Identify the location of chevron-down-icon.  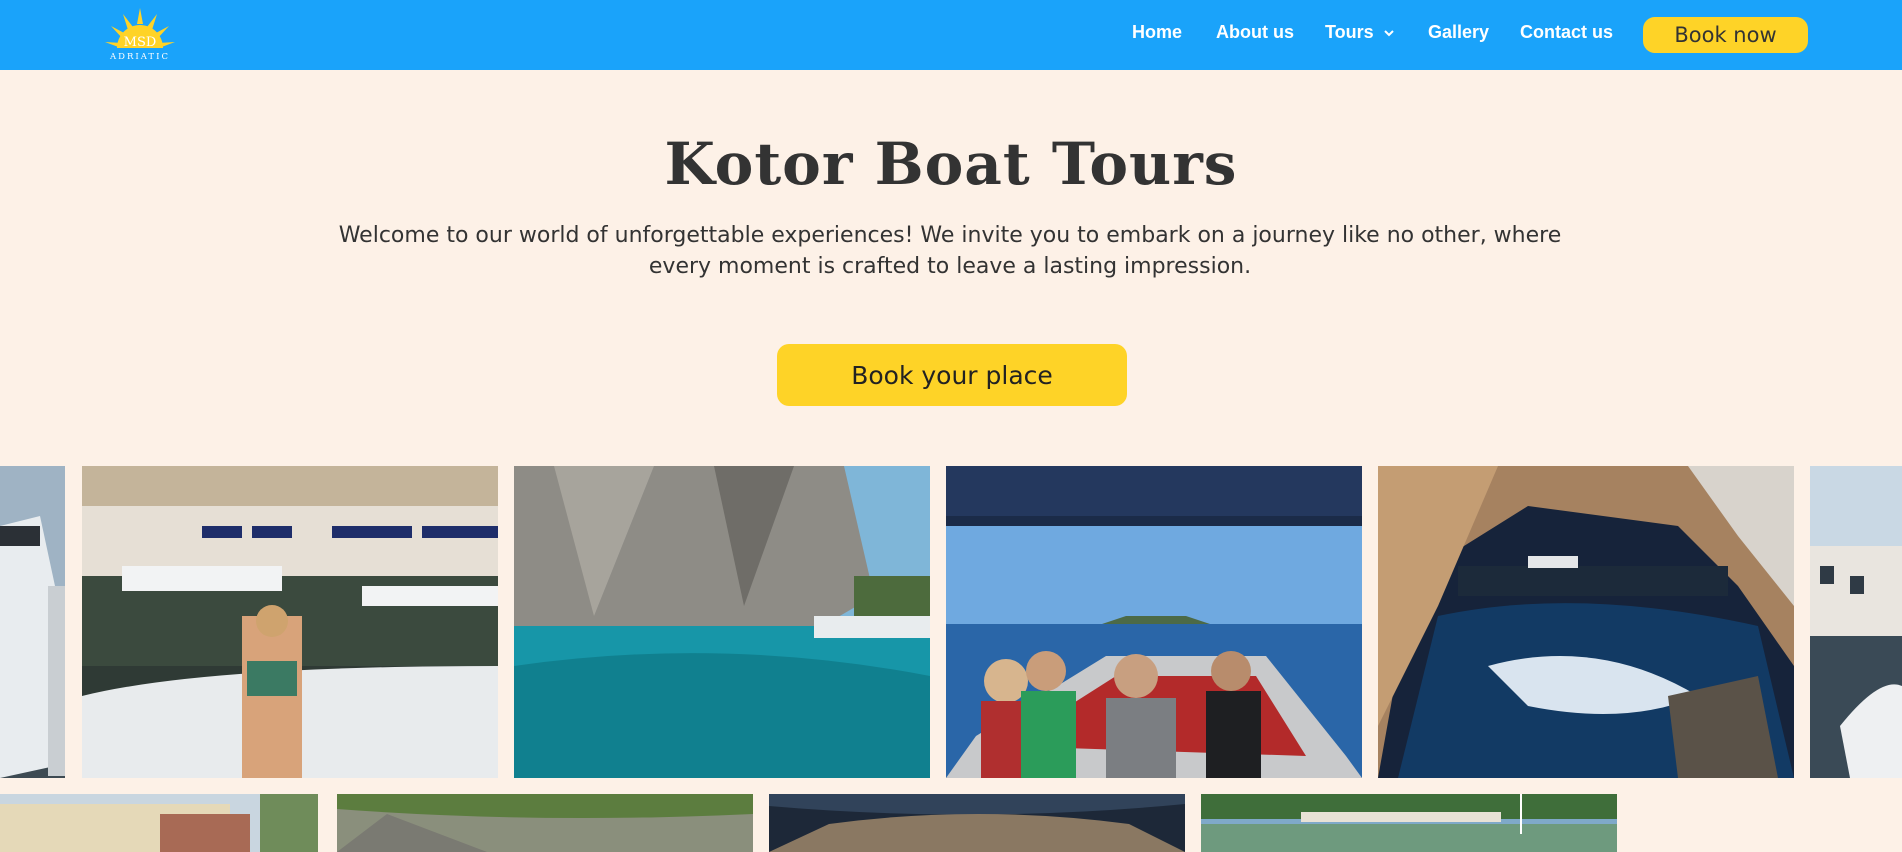
(1388, 33).